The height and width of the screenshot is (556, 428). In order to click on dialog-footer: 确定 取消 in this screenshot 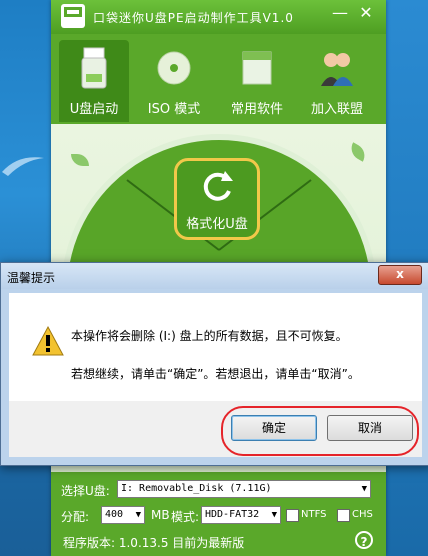, I will do `click(215, 429)`.